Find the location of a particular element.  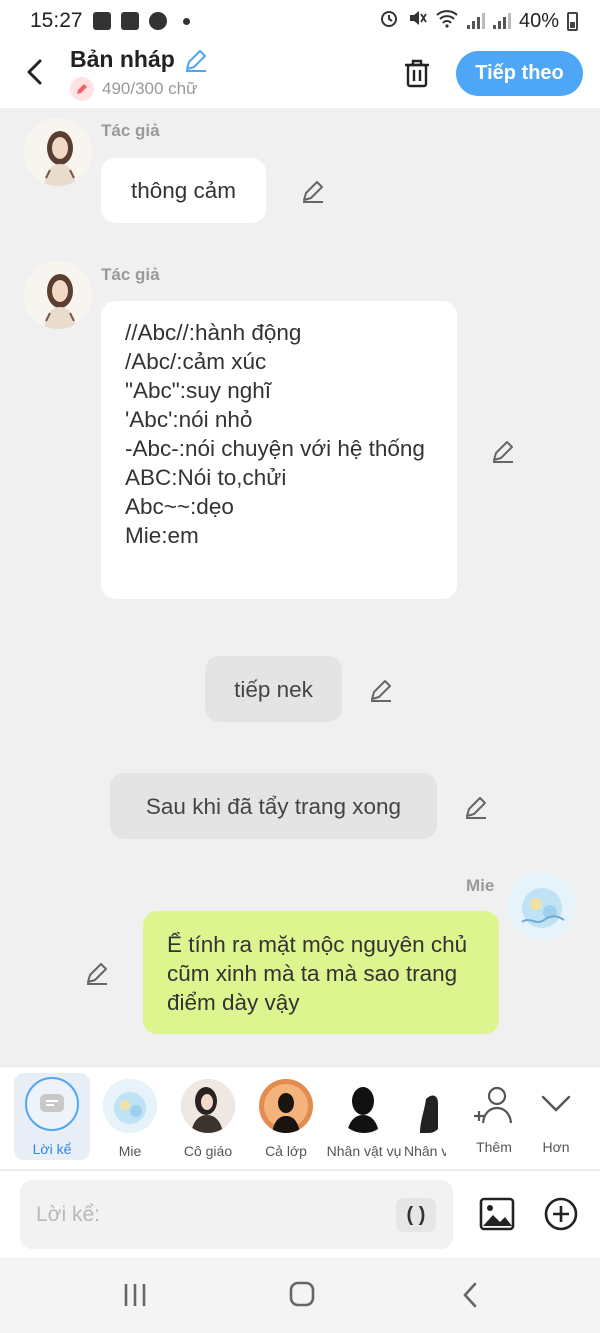

composer: ( ) is located at coordinates (300, 1214).